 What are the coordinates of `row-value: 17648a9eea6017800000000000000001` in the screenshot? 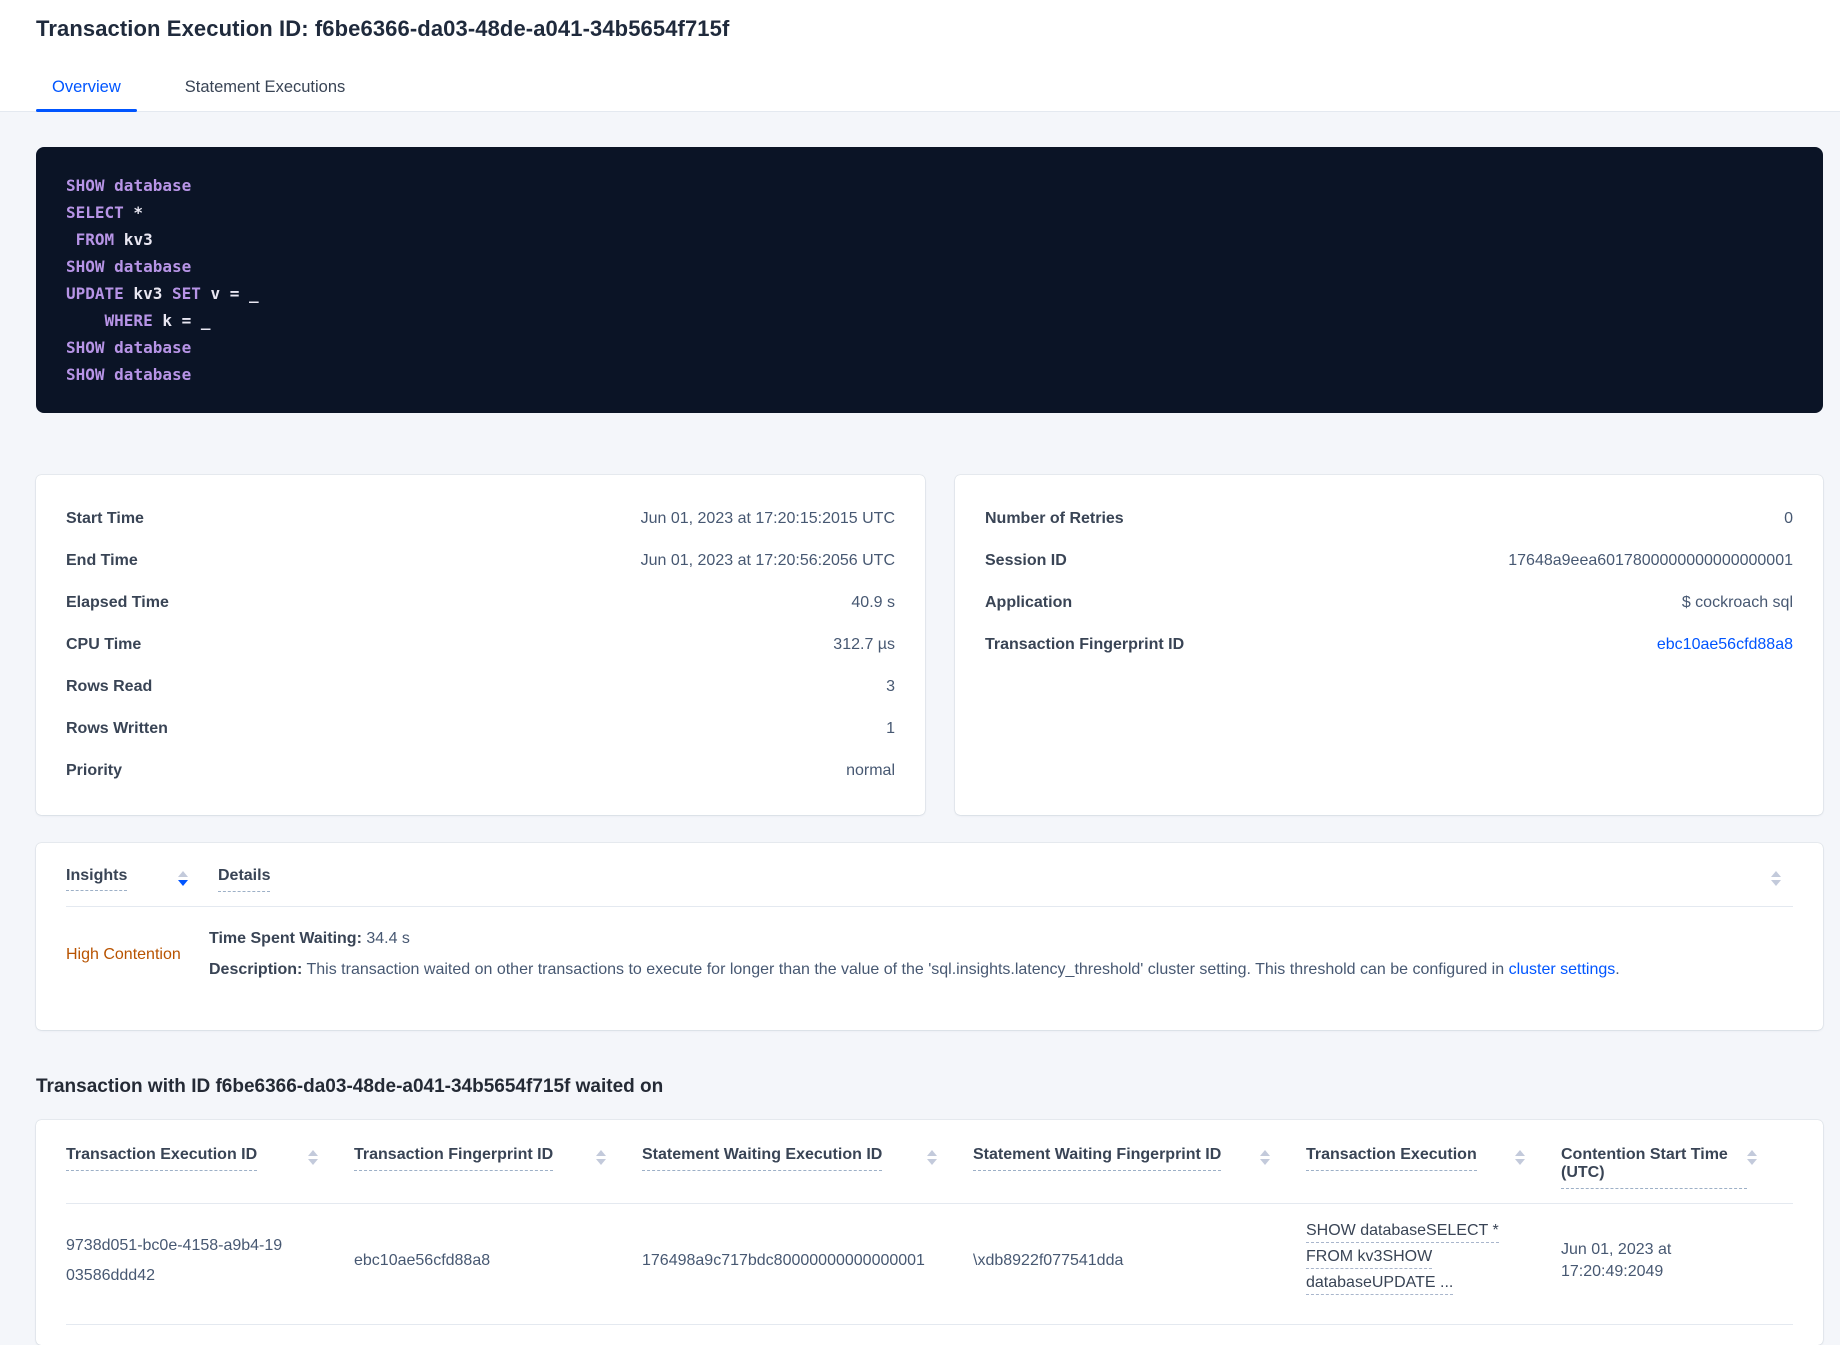 It's located at (1650, 560).